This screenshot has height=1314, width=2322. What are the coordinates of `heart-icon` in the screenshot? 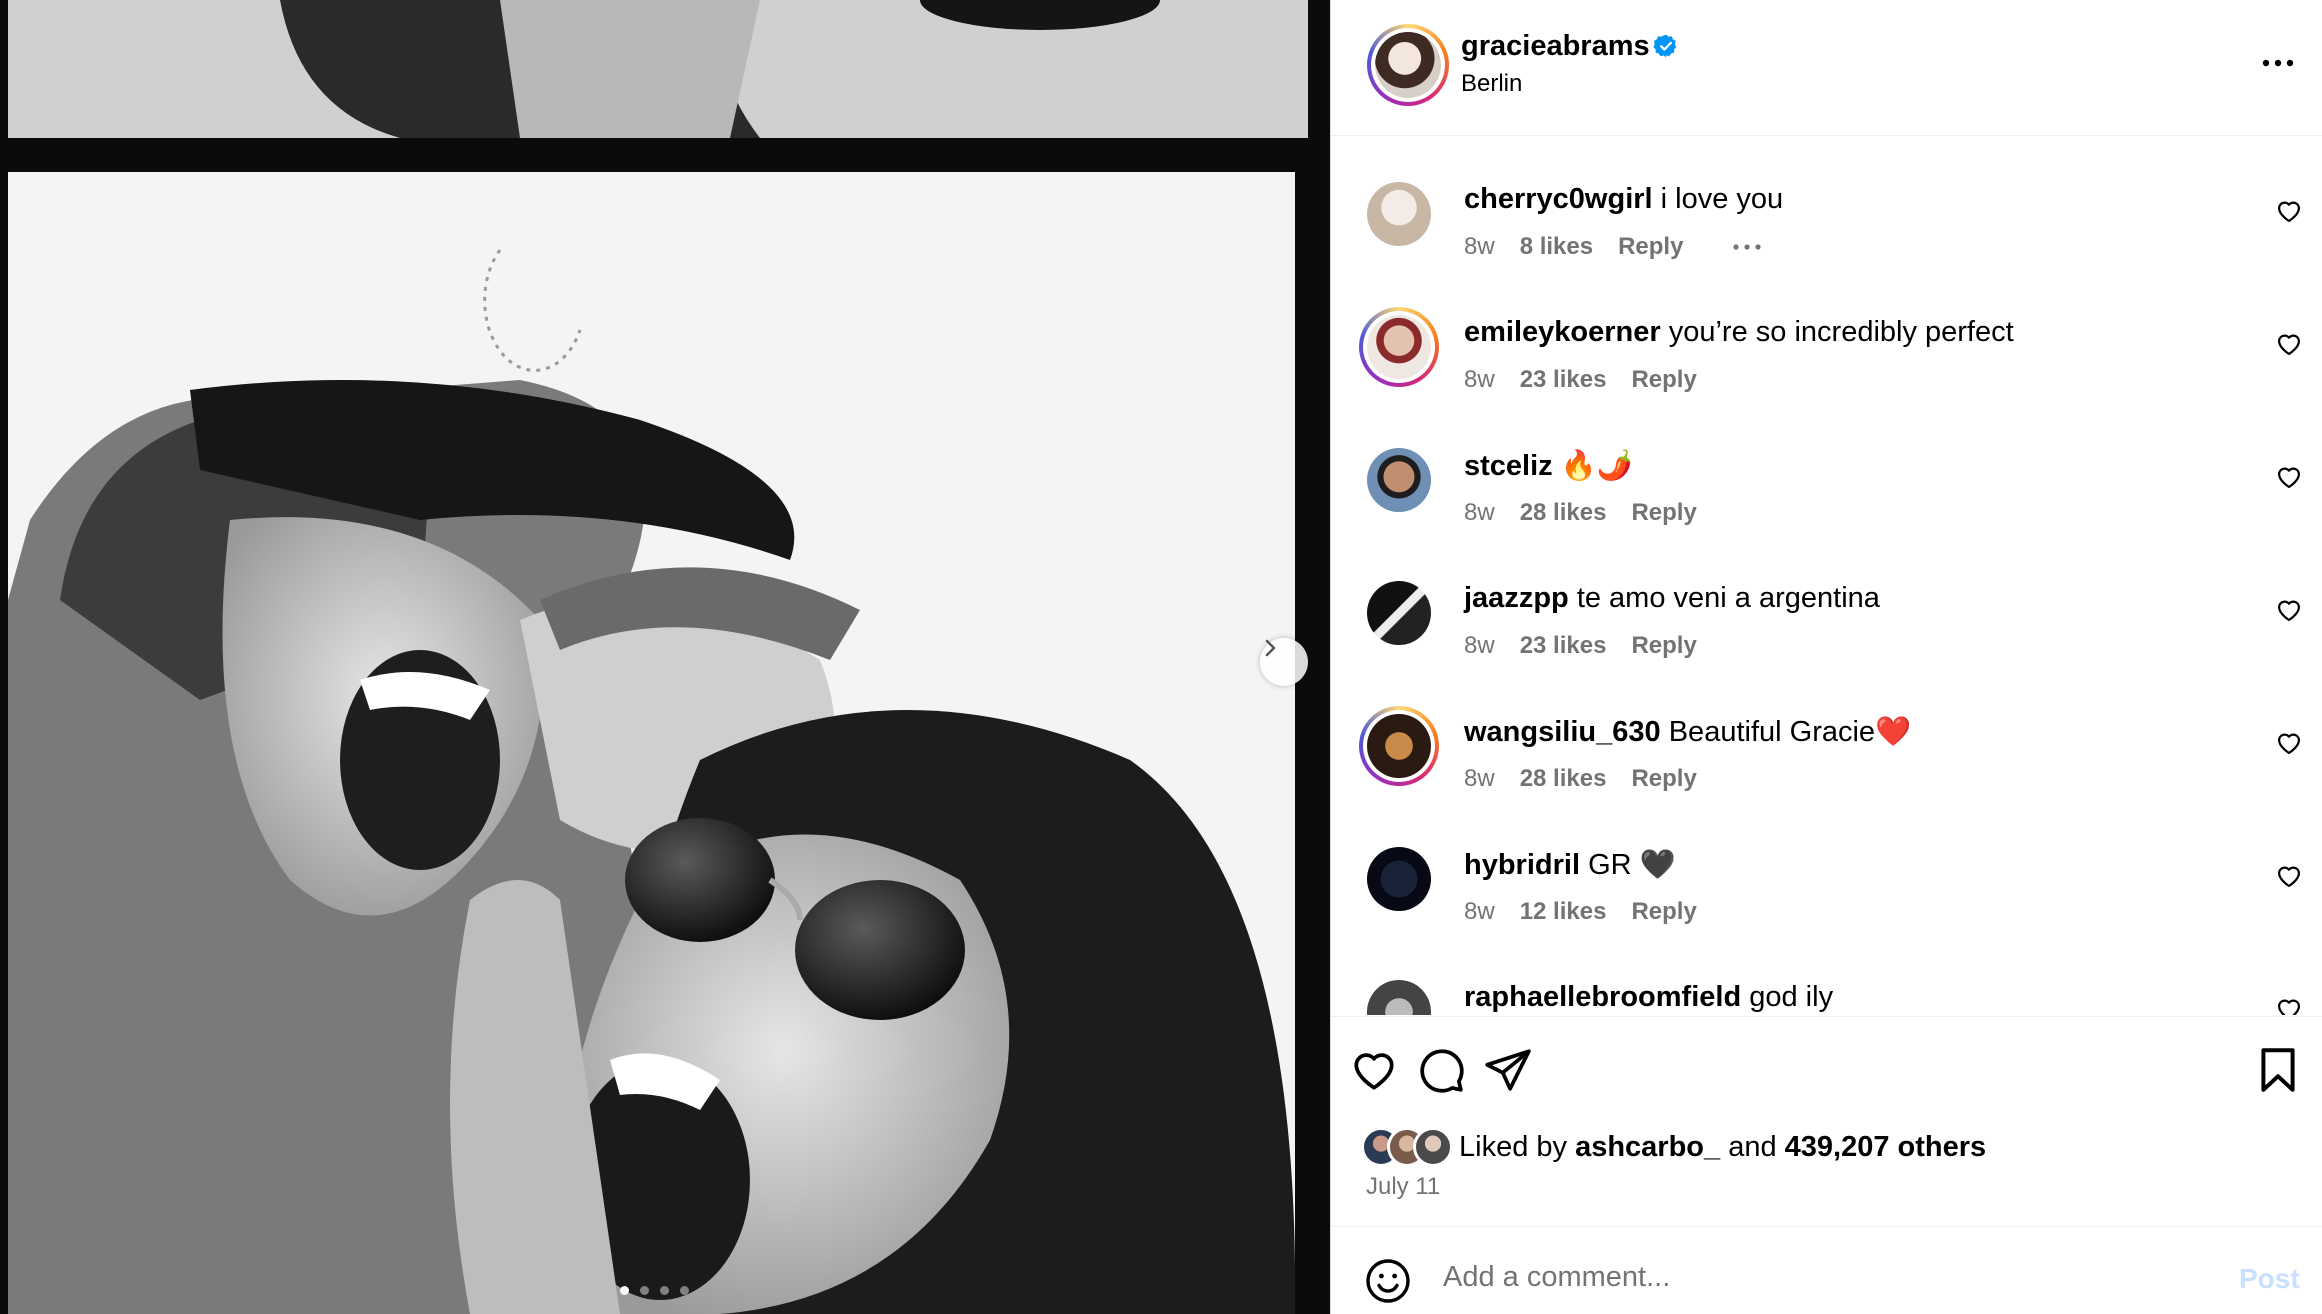 It's located at (1374, 1071).